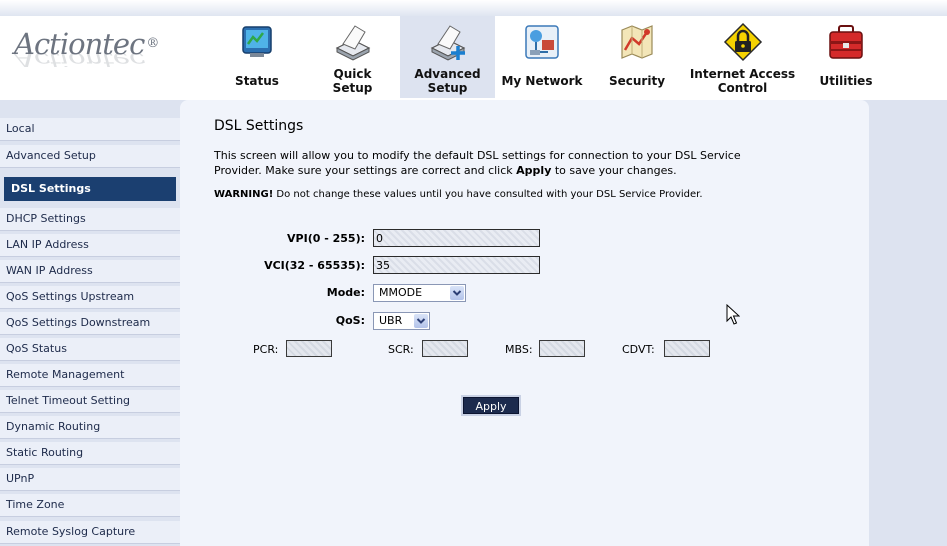  What do you see at coordinates (90, 427) in the screenshot?
I see `sidebar-item-dynamic-routing: Dynamic Routing` at bounding box center [90, 427].